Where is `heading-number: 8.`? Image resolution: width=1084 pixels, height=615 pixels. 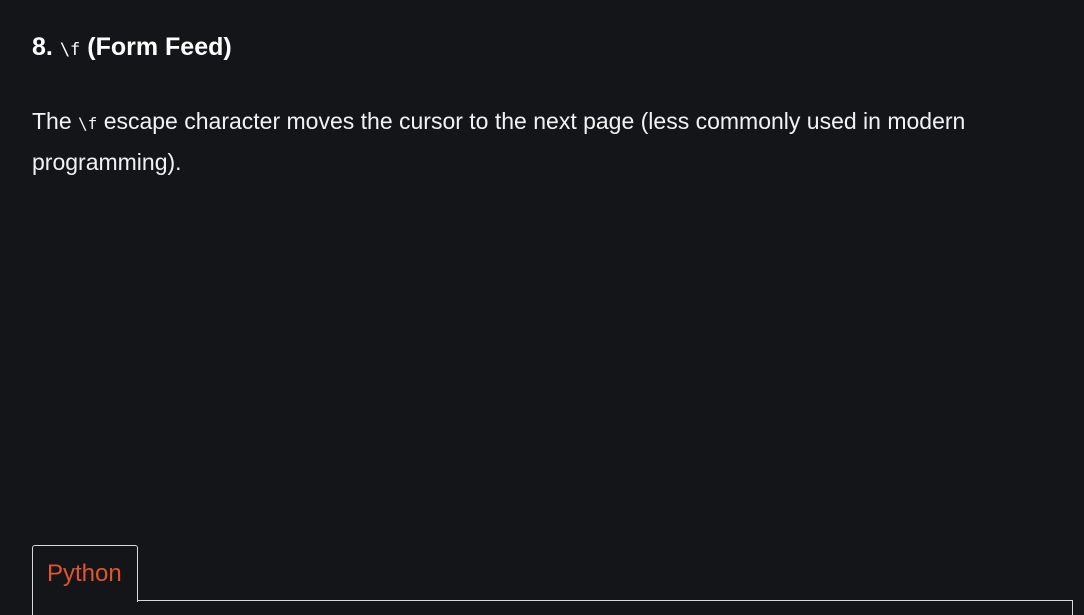 heading-number: 8. is located at coordinates (42, 47).